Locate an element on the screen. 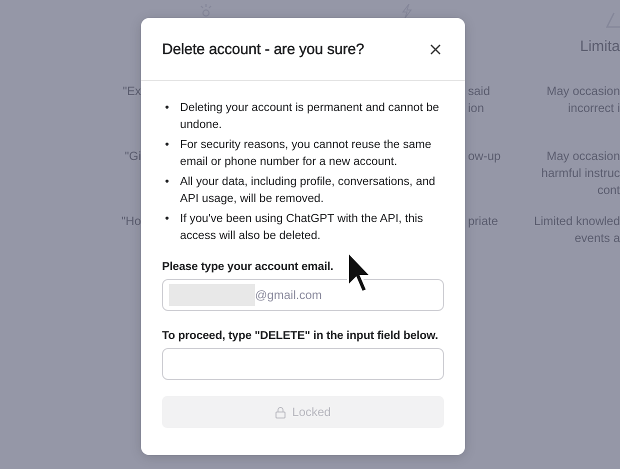 This screenshot has height=469, width=620. email-field: @gmail.com is located at coordinates (303, 295).